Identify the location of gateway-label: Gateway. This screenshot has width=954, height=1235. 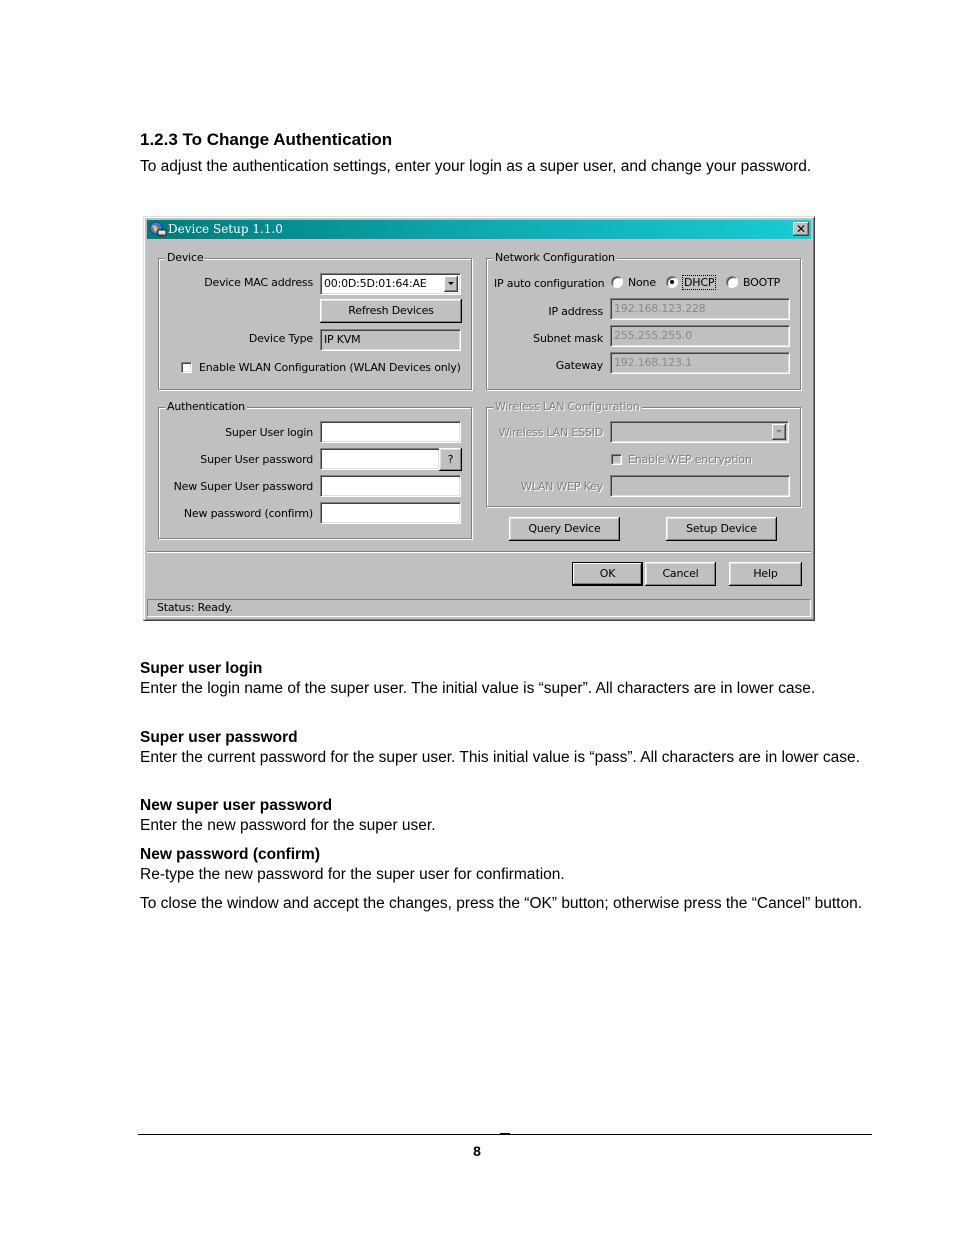
(579, 365).